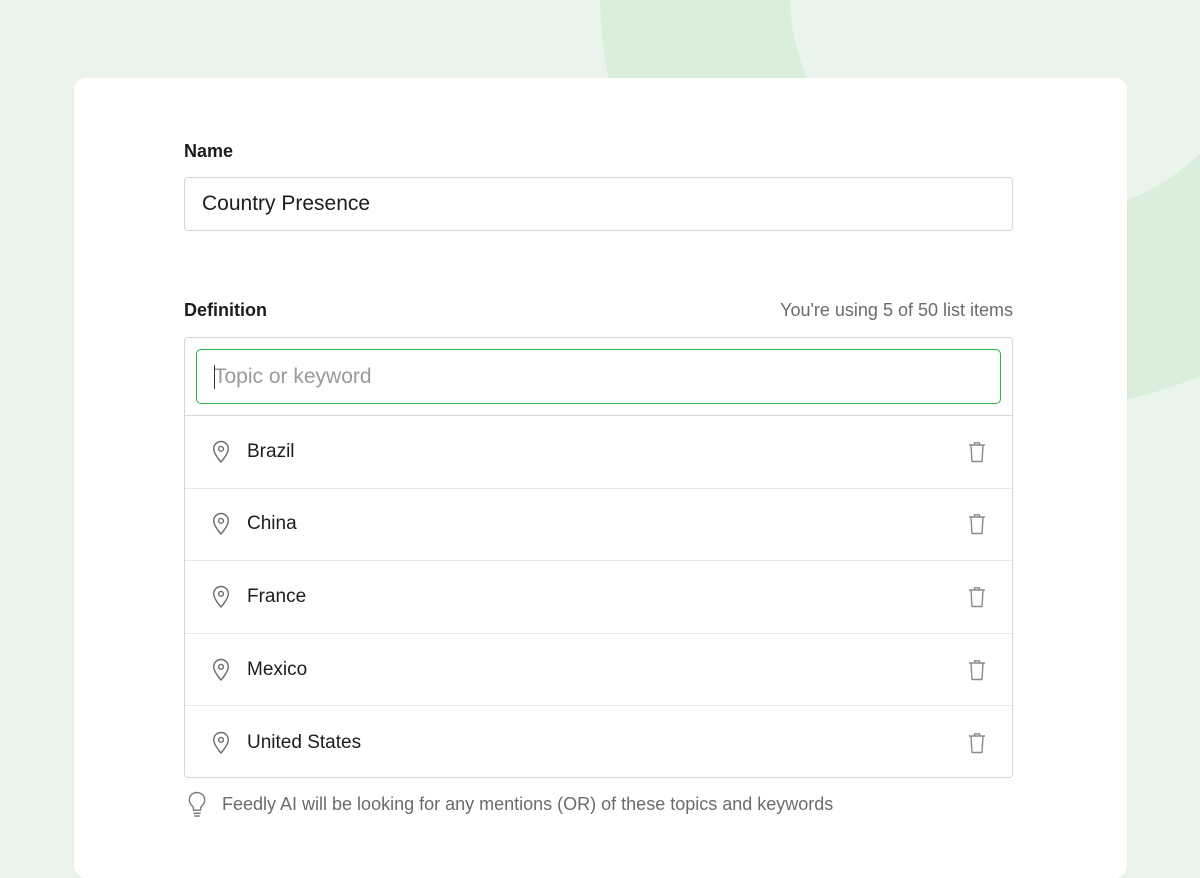 The height and width of the screenshot is (878, 1200). I want to click on list-item: Brazil, so click(598, 452).